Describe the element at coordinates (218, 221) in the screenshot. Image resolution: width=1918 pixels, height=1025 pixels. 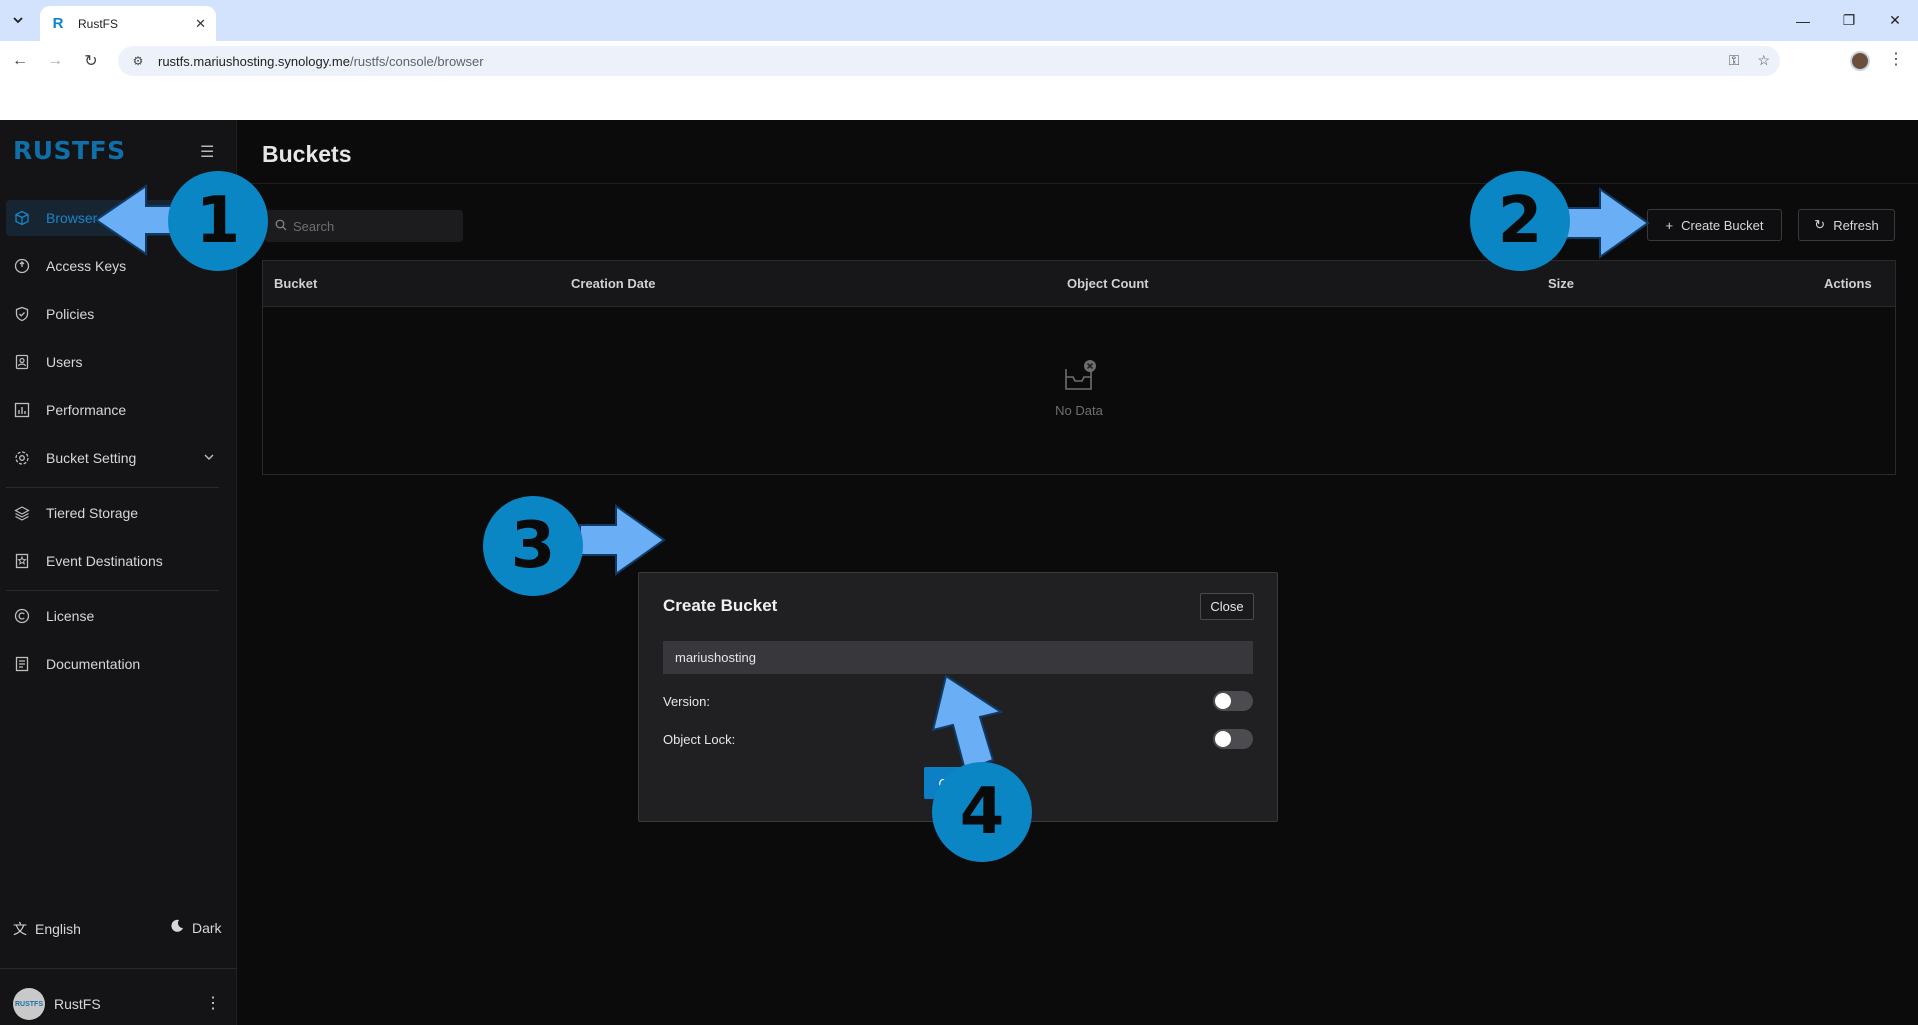
I see `step-badge-1: 1` at that location.